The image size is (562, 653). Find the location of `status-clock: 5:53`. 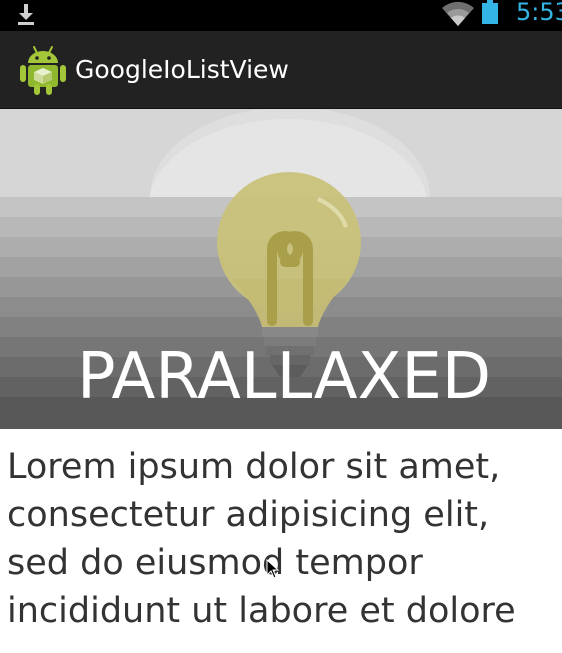

status-clock: 5:53 is located at coordinates (539, 13).